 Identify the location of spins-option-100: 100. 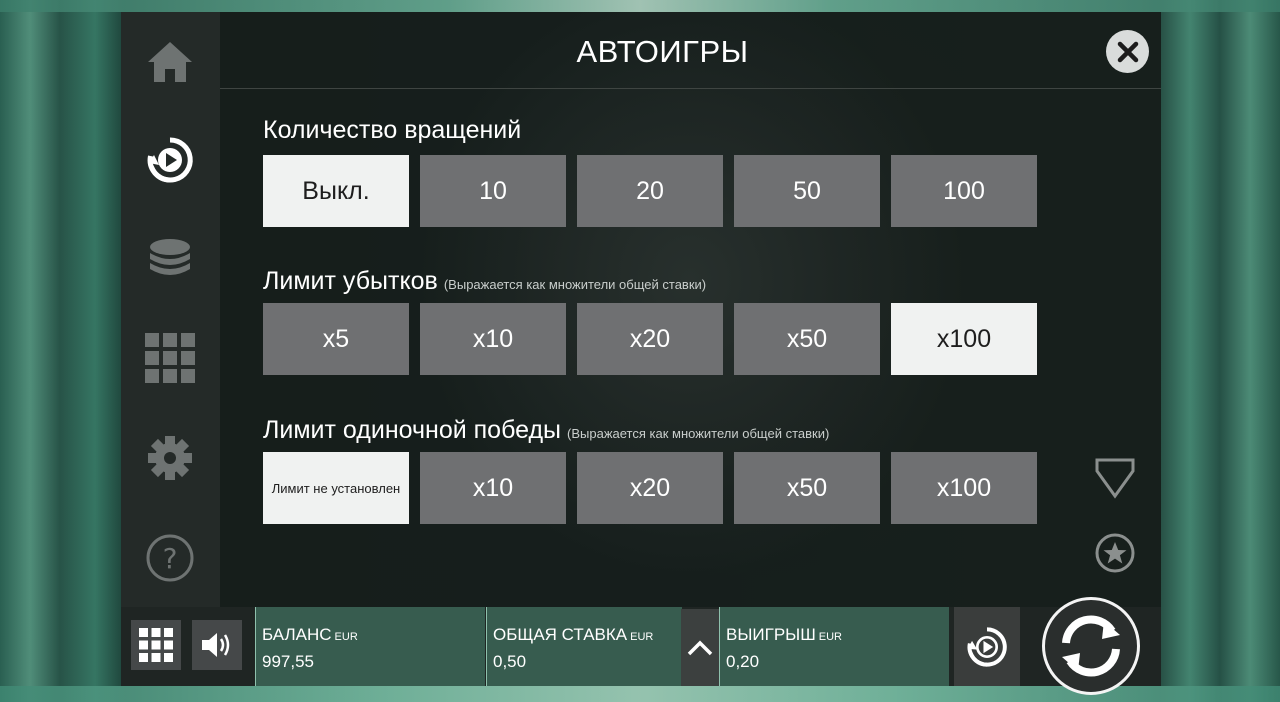
(964, 191).